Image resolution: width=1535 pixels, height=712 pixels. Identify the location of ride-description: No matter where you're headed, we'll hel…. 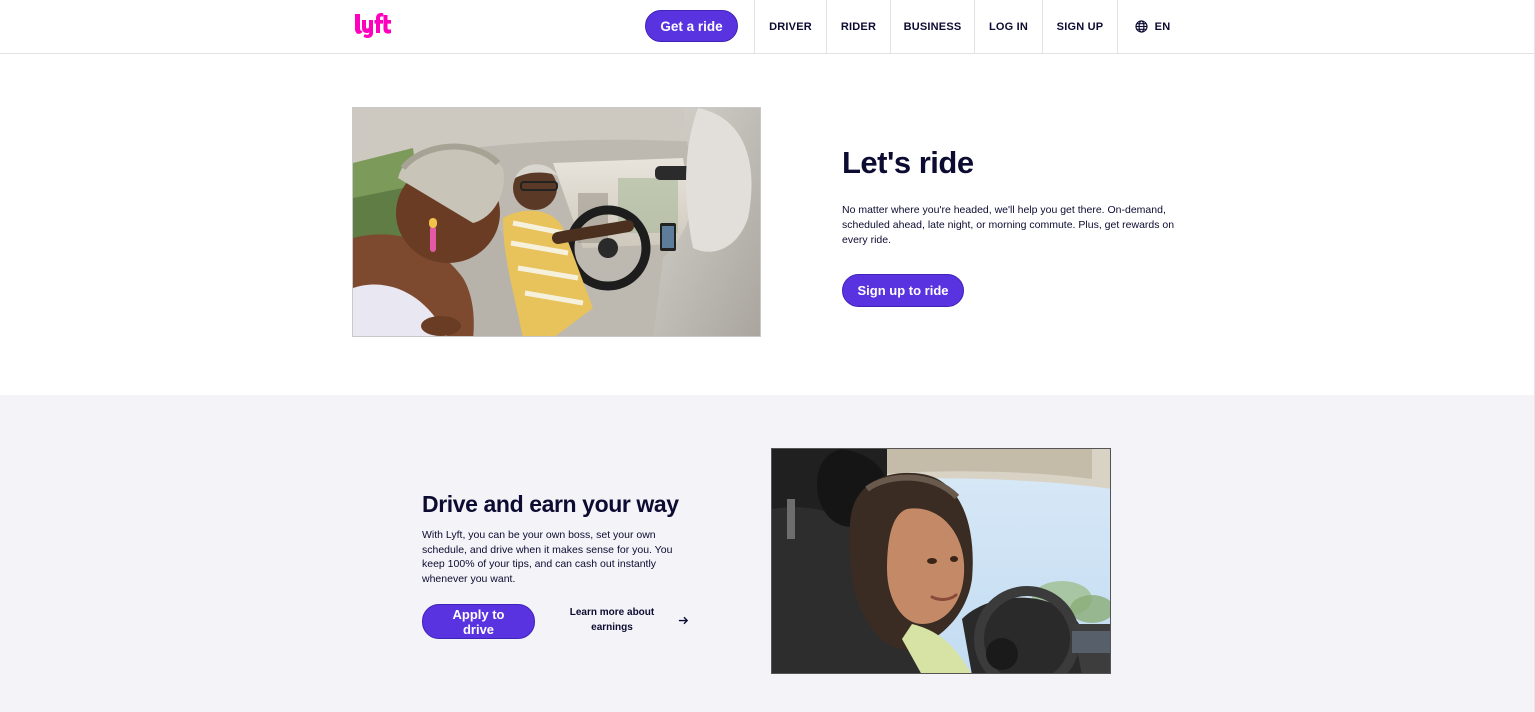
(1008, 225).